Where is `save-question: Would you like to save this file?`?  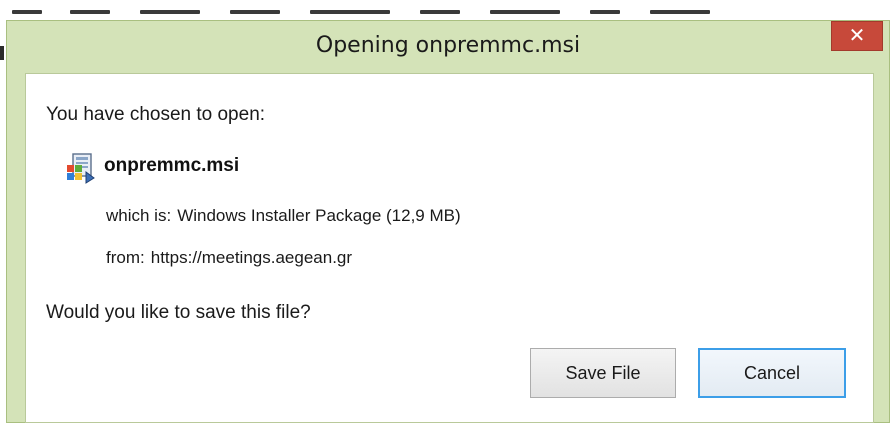 save-question: Would you like to save this file? is located at coordinates (178, 312).